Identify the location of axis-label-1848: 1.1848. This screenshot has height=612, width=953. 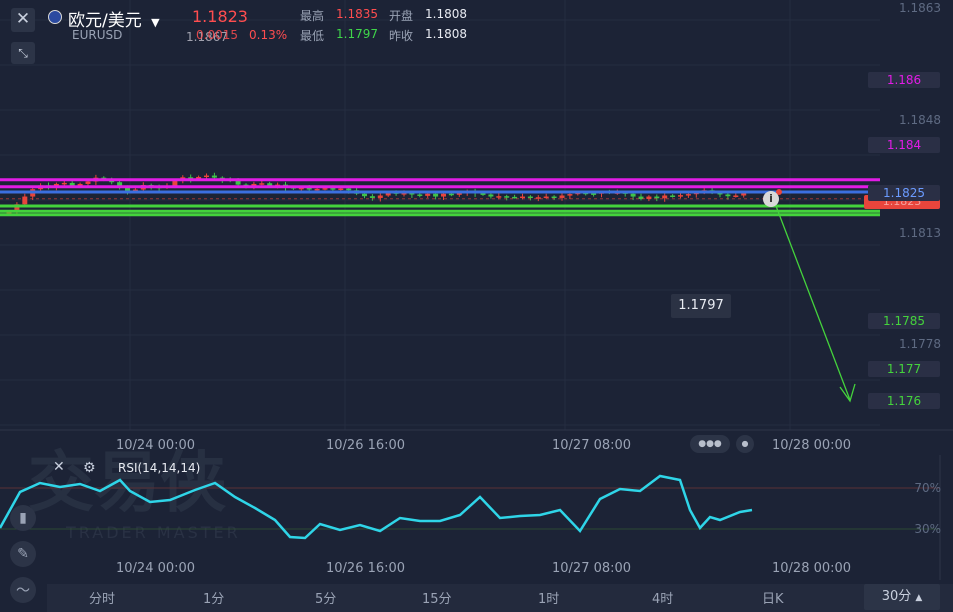
(920, 120).